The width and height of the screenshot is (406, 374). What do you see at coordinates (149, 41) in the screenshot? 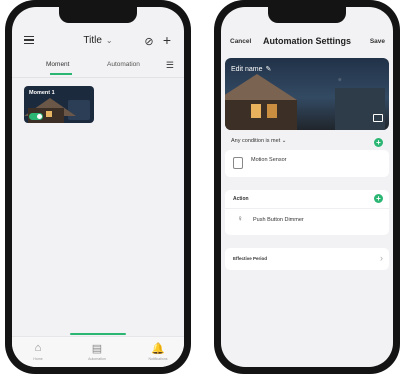
I see `lock-icon: ⊘` at bounding box center [149, 41].